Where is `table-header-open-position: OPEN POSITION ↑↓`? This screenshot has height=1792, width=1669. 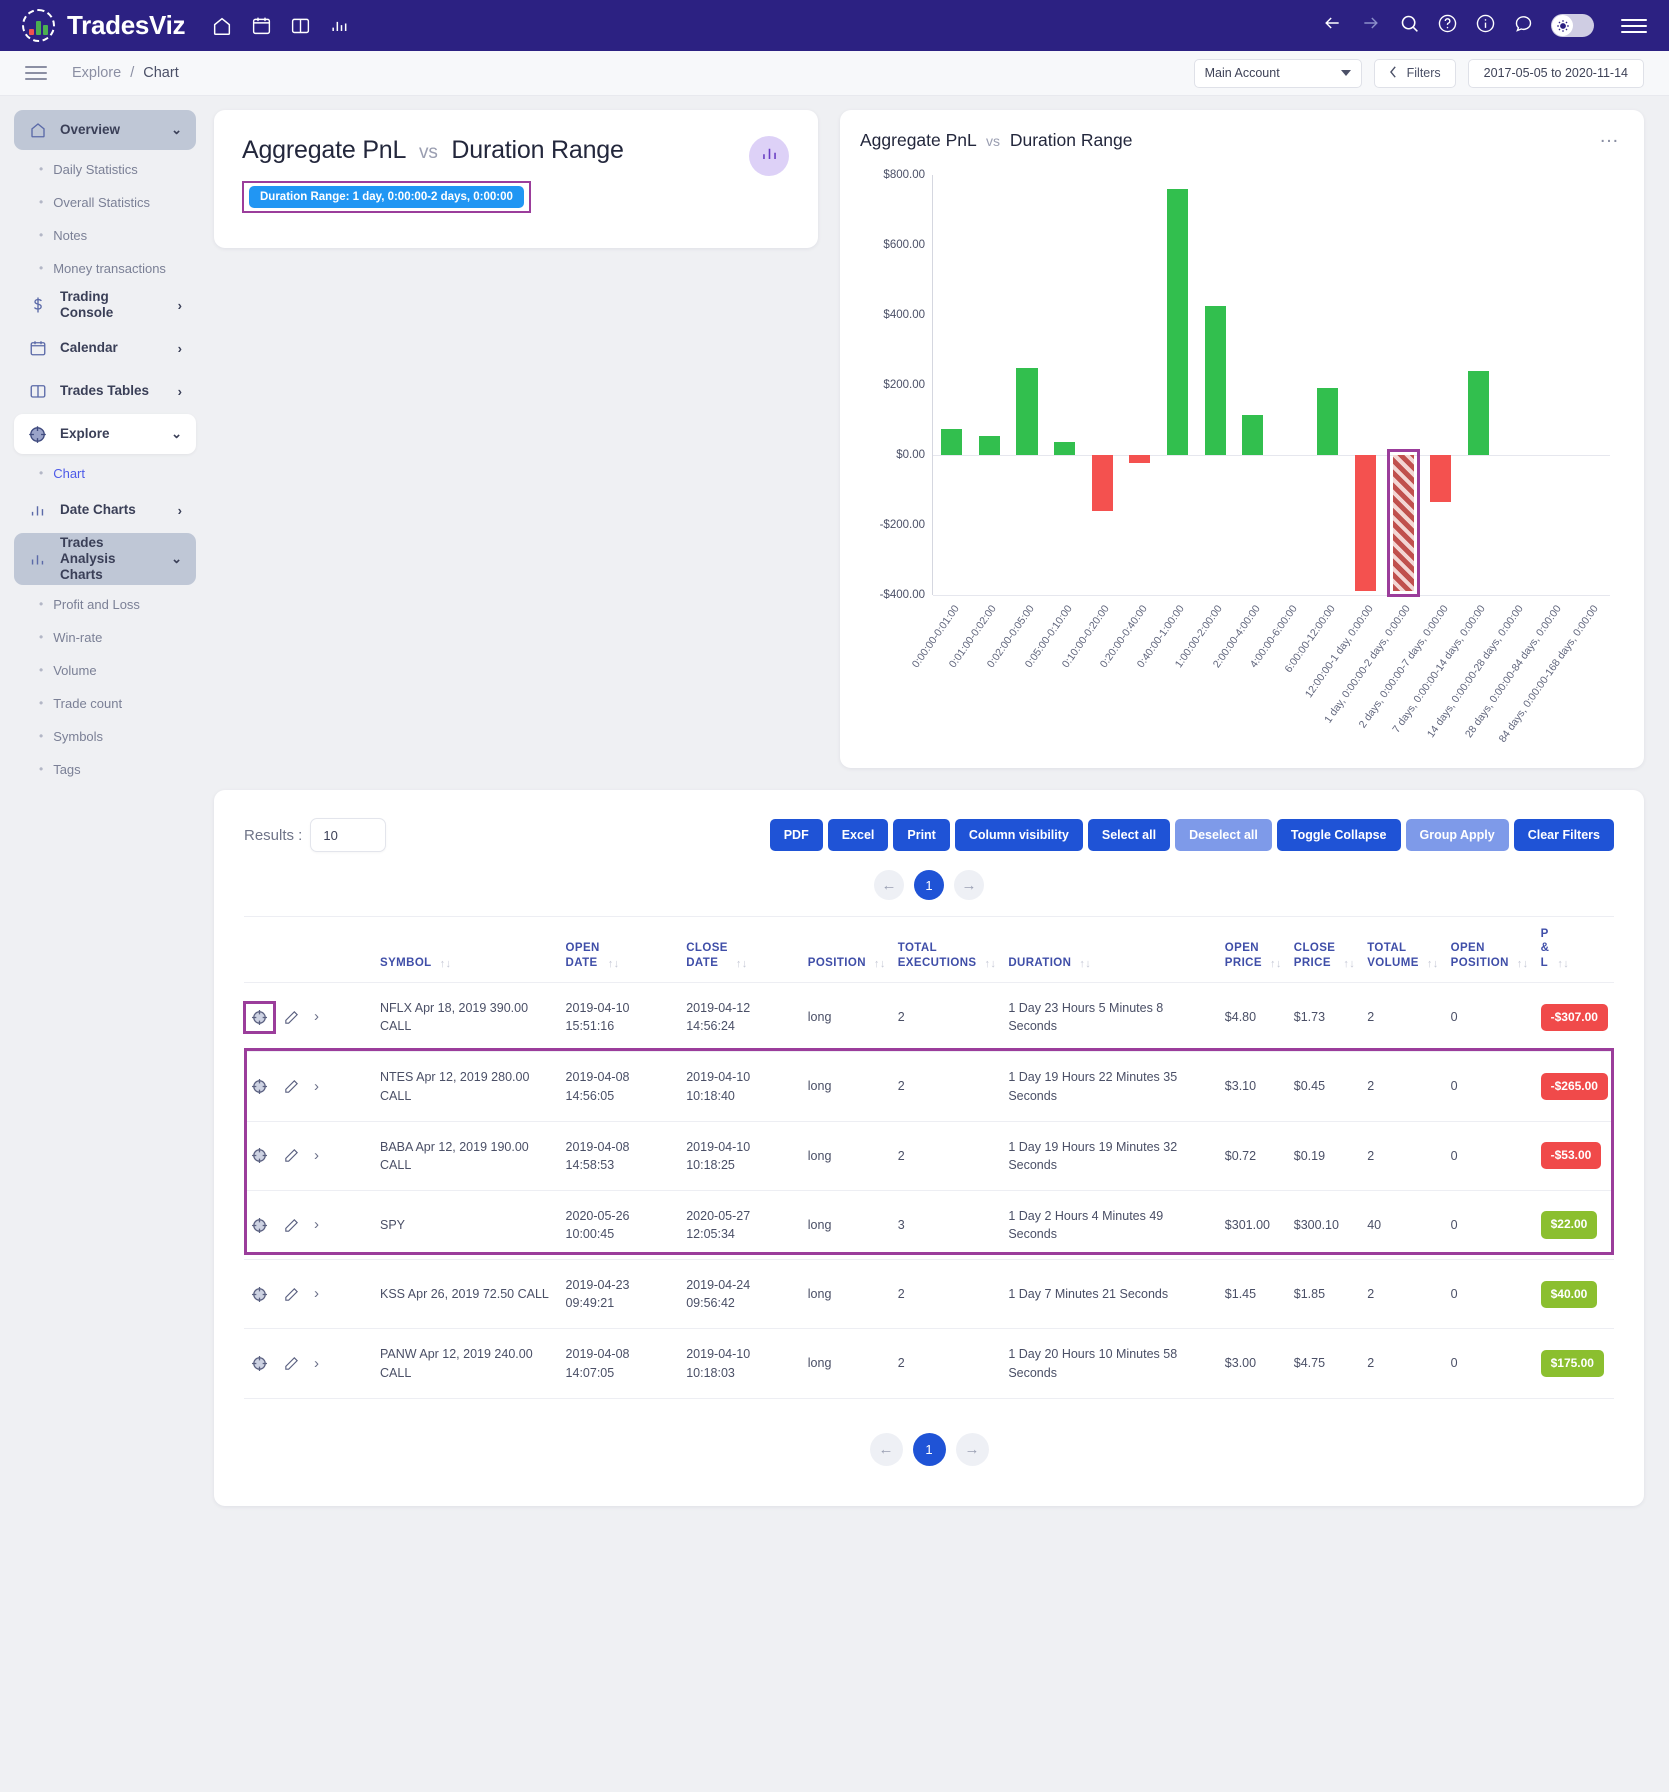
table-header-open-position: OPEN POSITION ↑↓ is located at coordinates (1489, 949).